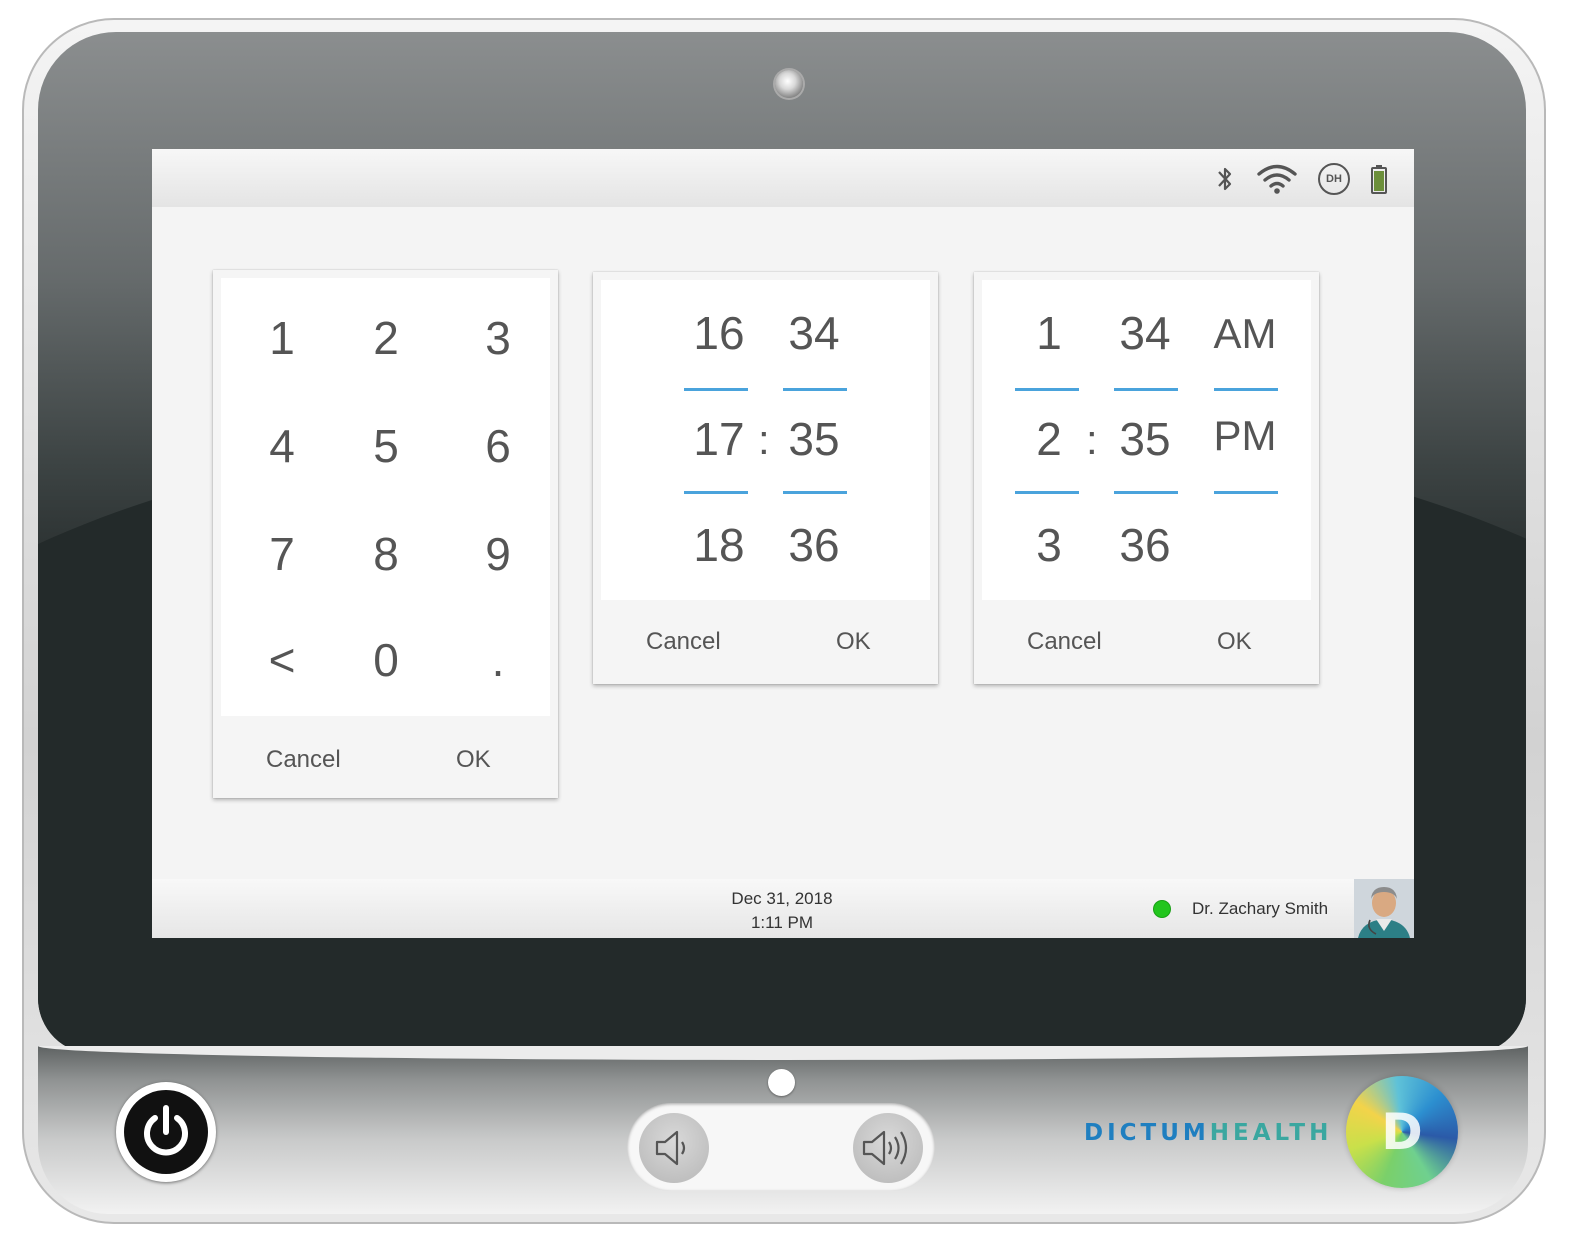 The image size is (1590, 1260). I want to click on numpad-key-8: 8, so click(386, 554).